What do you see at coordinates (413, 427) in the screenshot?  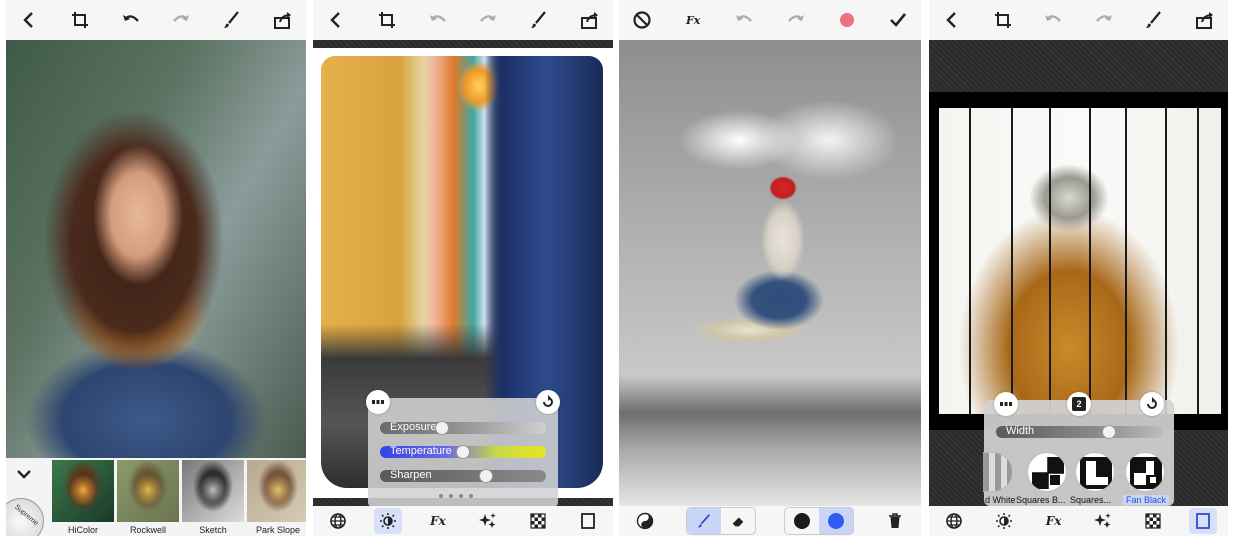 I see `slider-label: Exposure` at bounding box center [413, 427].